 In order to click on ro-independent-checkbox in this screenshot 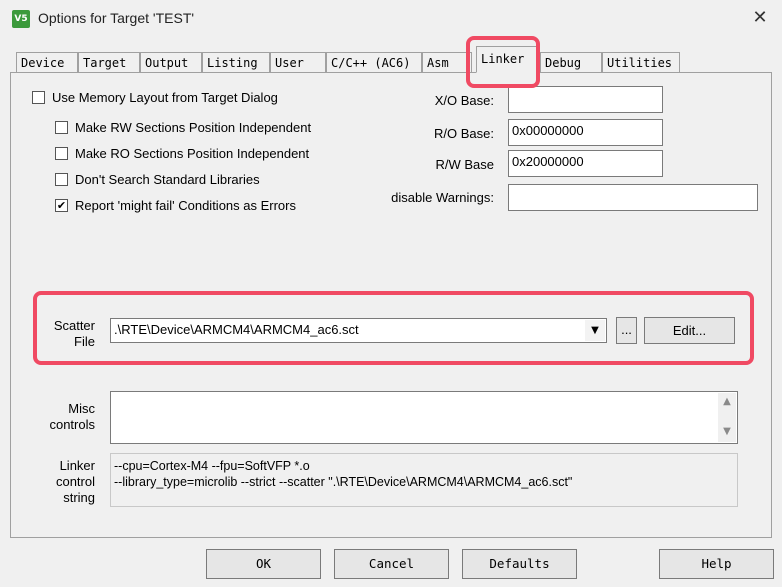, I will do `click(61, 153)`.